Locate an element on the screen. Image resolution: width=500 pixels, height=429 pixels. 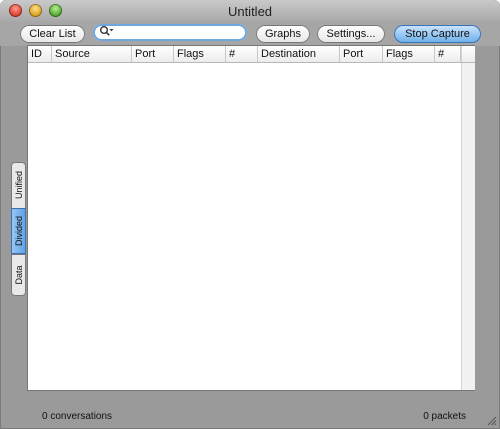
column-header-destination: Destination is located at coordinates (299, 54).